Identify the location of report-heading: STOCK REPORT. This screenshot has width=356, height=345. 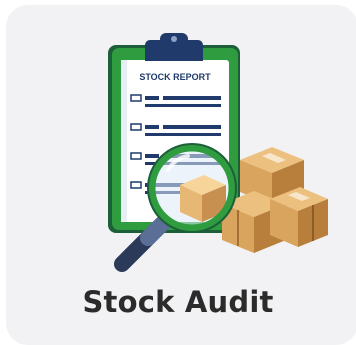
(175, 77).